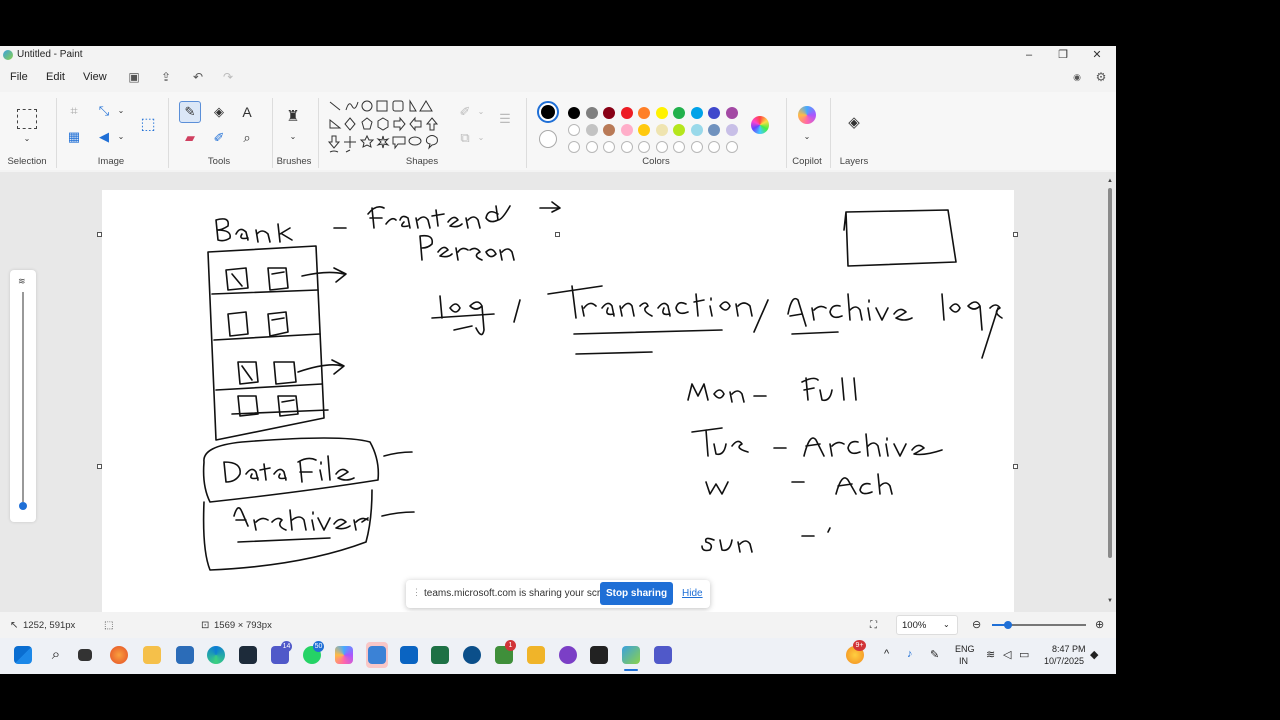 Image resolution: width=1280 pixels, height=720 pixels. What do you see at coordinates (247, 138) in the screenshot?
I see `magnifier-icon: ⌕` at bounding box center [247, 138].